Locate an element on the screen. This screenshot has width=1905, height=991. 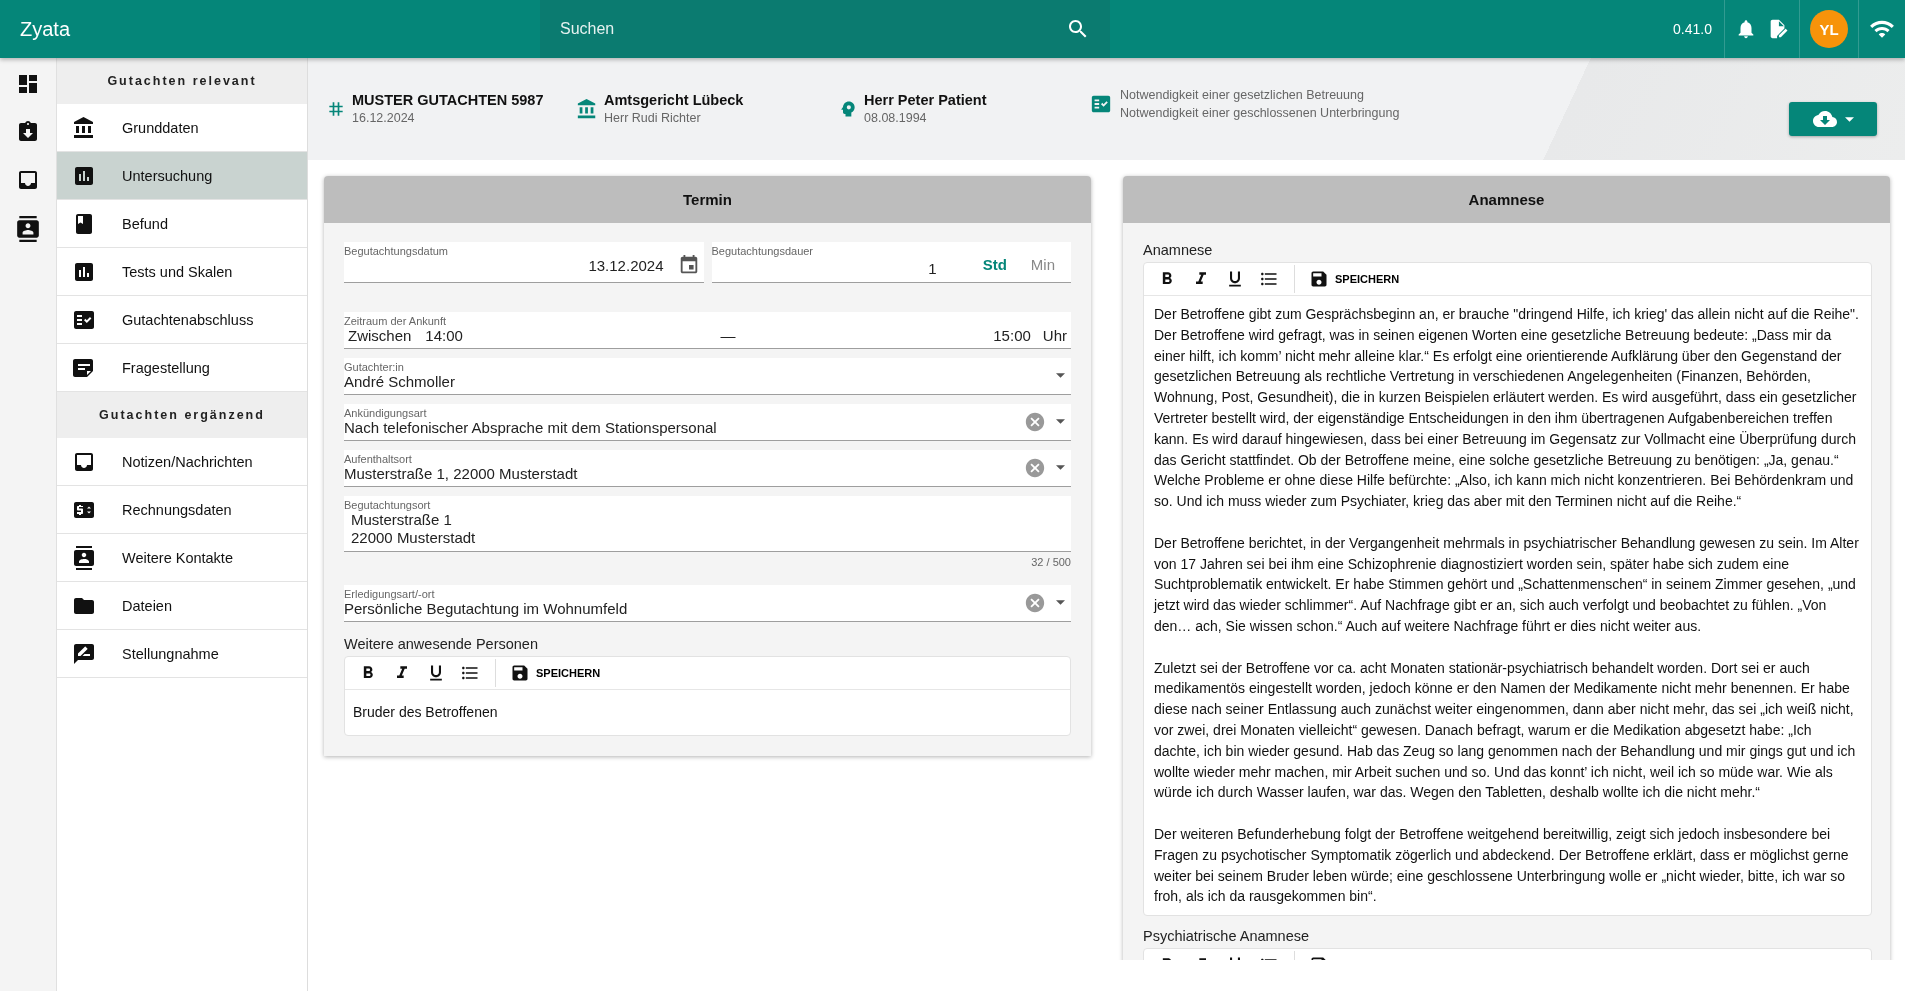
inbox-icon is located at coordinates (28, 180).